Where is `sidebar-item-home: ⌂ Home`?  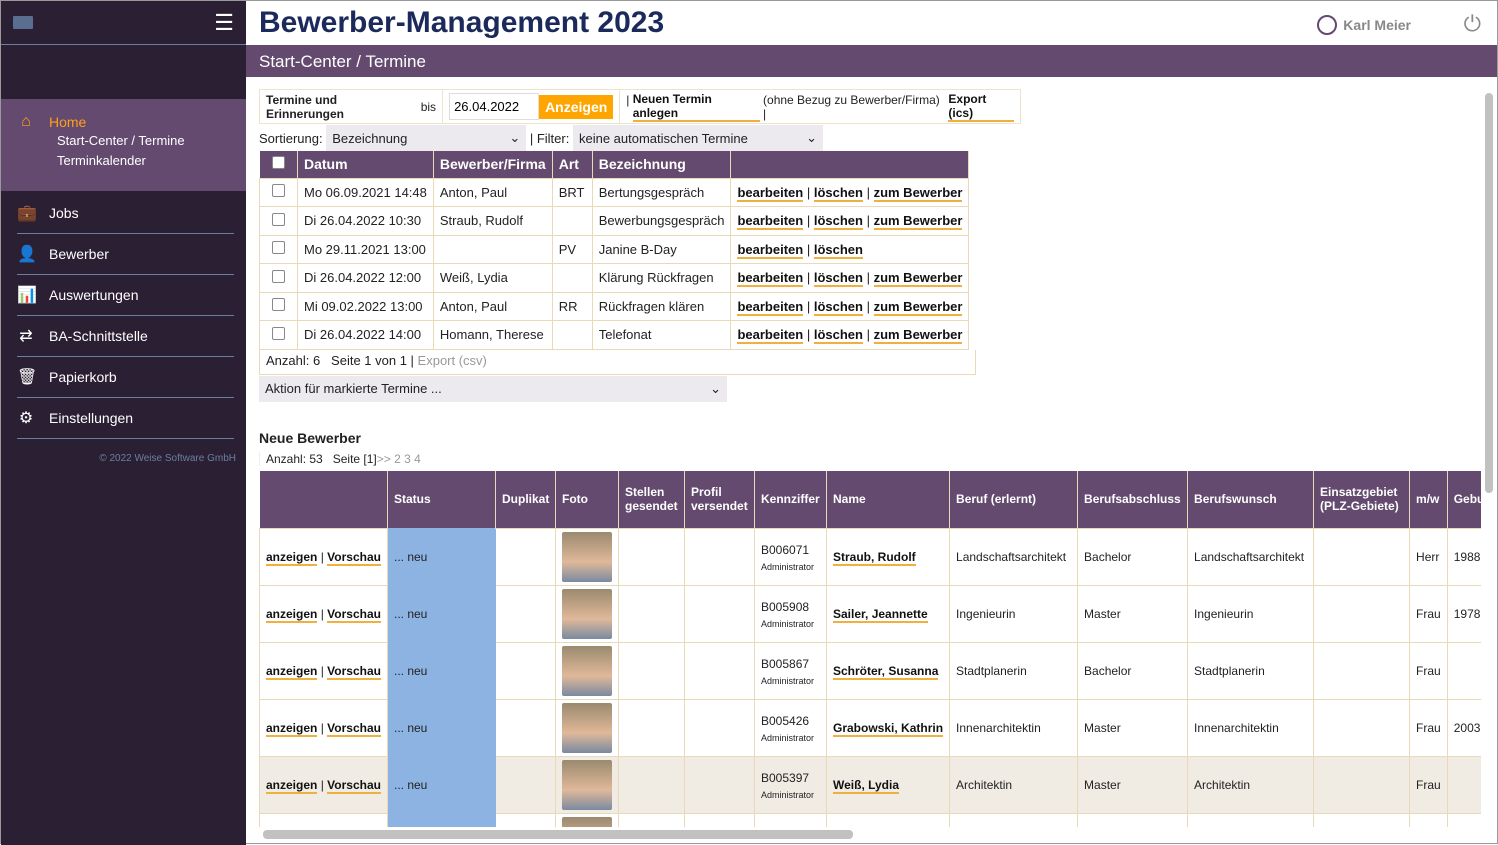
sidebar-item-home: ⌂ Home is located at coordinates (123, 122).